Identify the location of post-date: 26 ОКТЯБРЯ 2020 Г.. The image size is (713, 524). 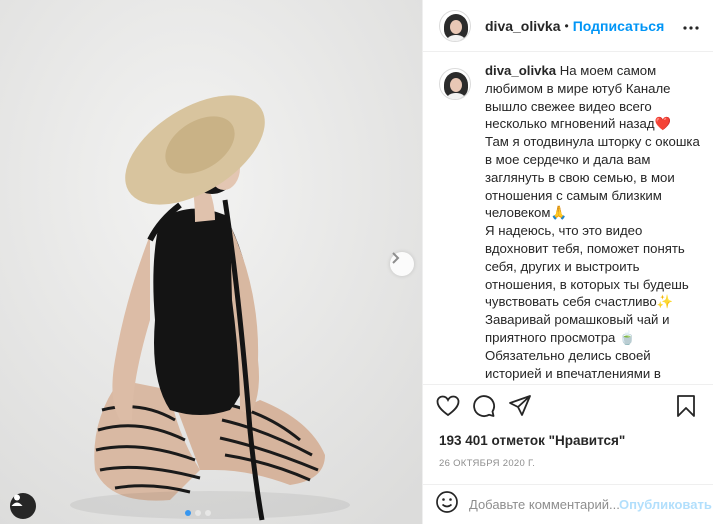
(487, 463).